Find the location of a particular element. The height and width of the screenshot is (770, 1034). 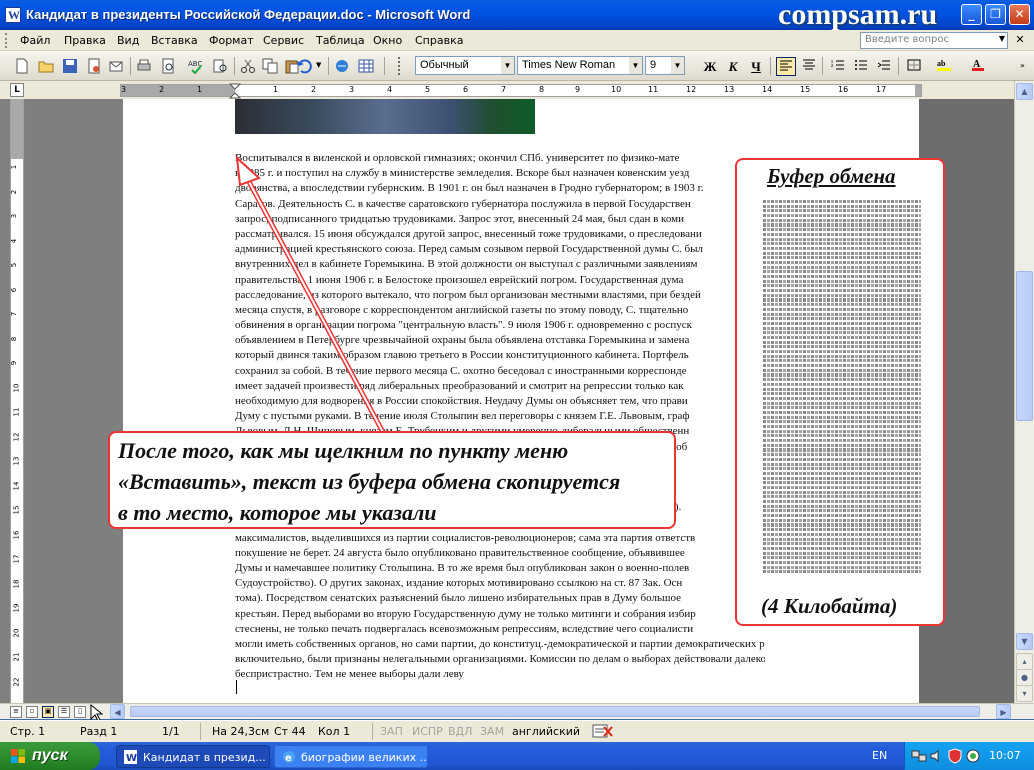

scroll-up-button: ▲ is located at coordinates (1024, 91).